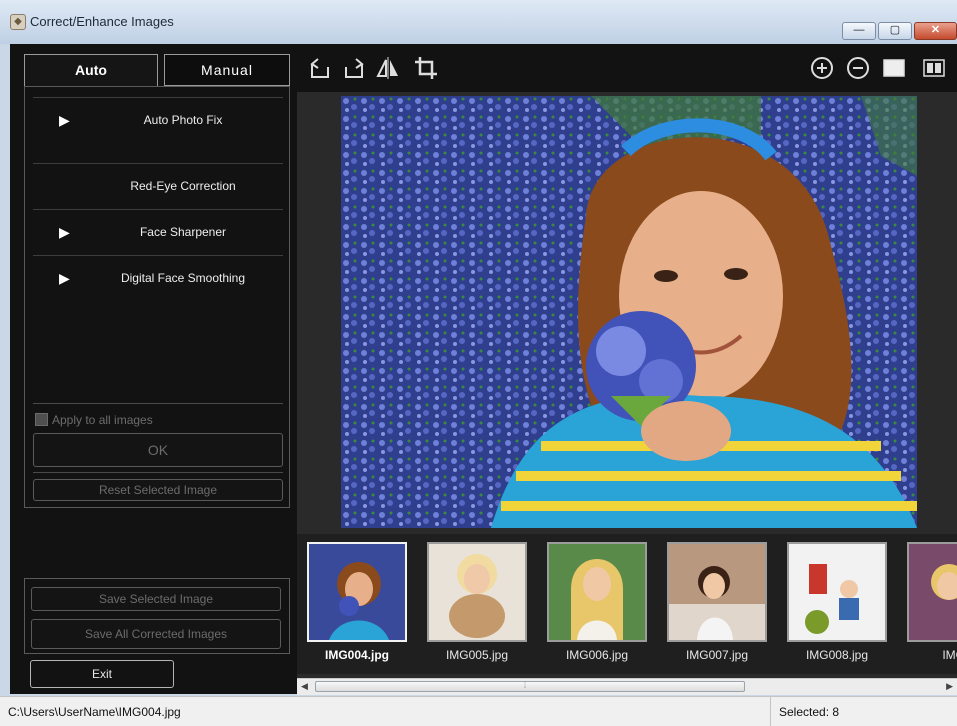 This screenshot has width=957, height=726. I want to click on thumbnail-label: IMG0, so click(949, 655).